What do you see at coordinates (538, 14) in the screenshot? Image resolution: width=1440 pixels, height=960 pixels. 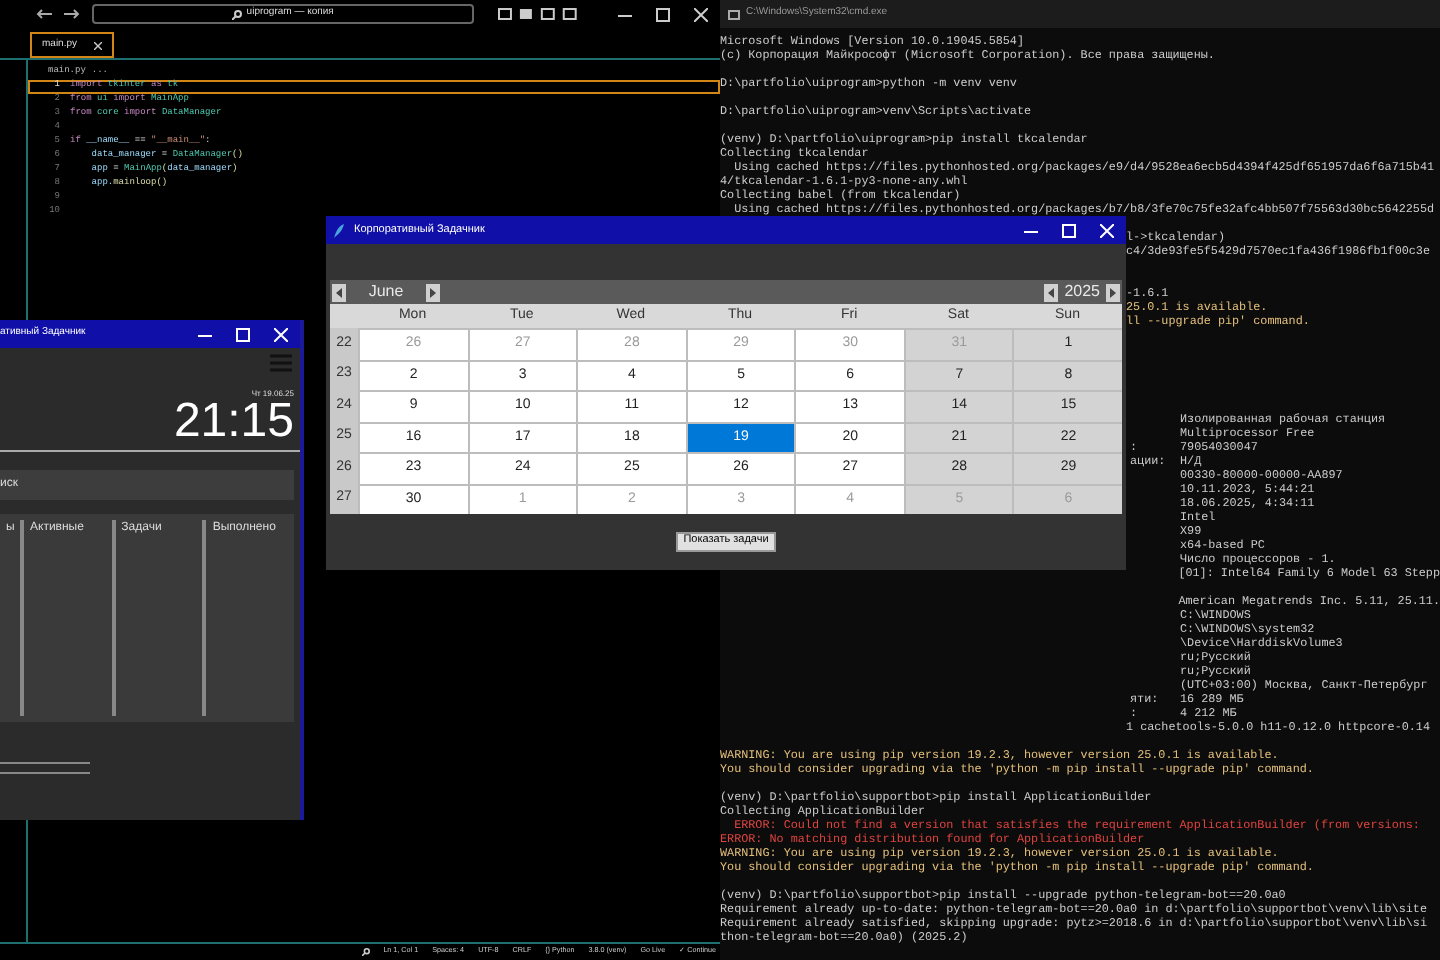 I see `layout-icon` at bounding box center [538, 14].